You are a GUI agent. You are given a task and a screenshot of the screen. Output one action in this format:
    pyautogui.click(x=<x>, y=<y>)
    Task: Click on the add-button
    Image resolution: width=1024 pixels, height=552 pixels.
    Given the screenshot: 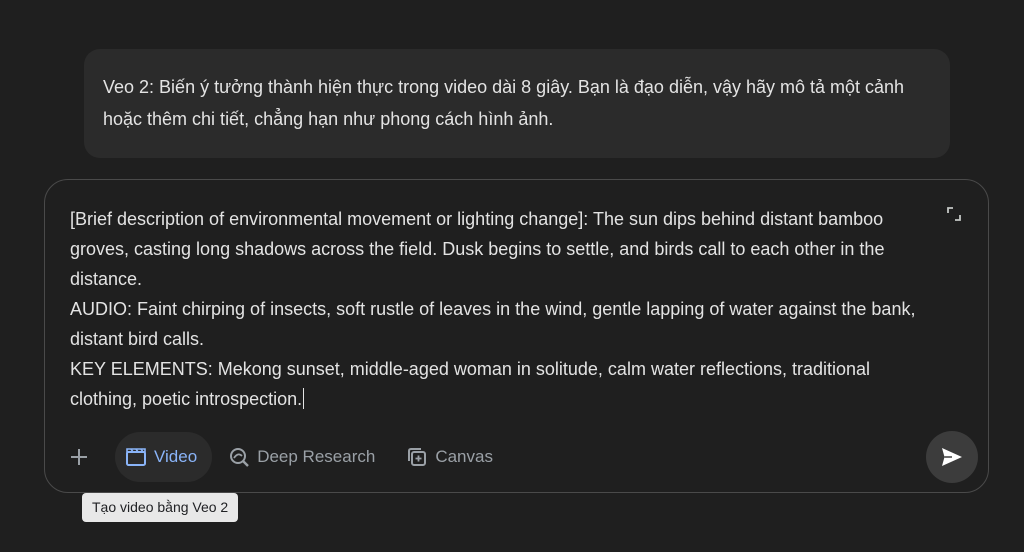 What is the action you would take?
    pyautogui.click(x=79, y=457)
    